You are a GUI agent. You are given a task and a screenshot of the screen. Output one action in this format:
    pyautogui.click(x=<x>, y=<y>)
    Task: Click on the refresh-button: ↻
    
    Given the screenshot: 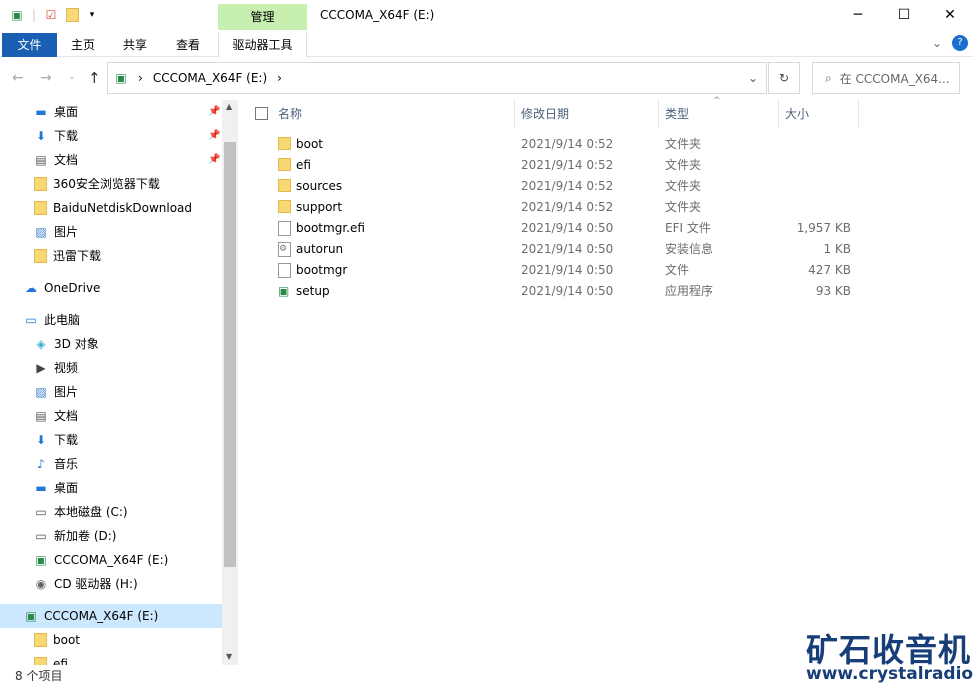 What is the action you would take?
    pyautogui.click(x=784, y=78)
    